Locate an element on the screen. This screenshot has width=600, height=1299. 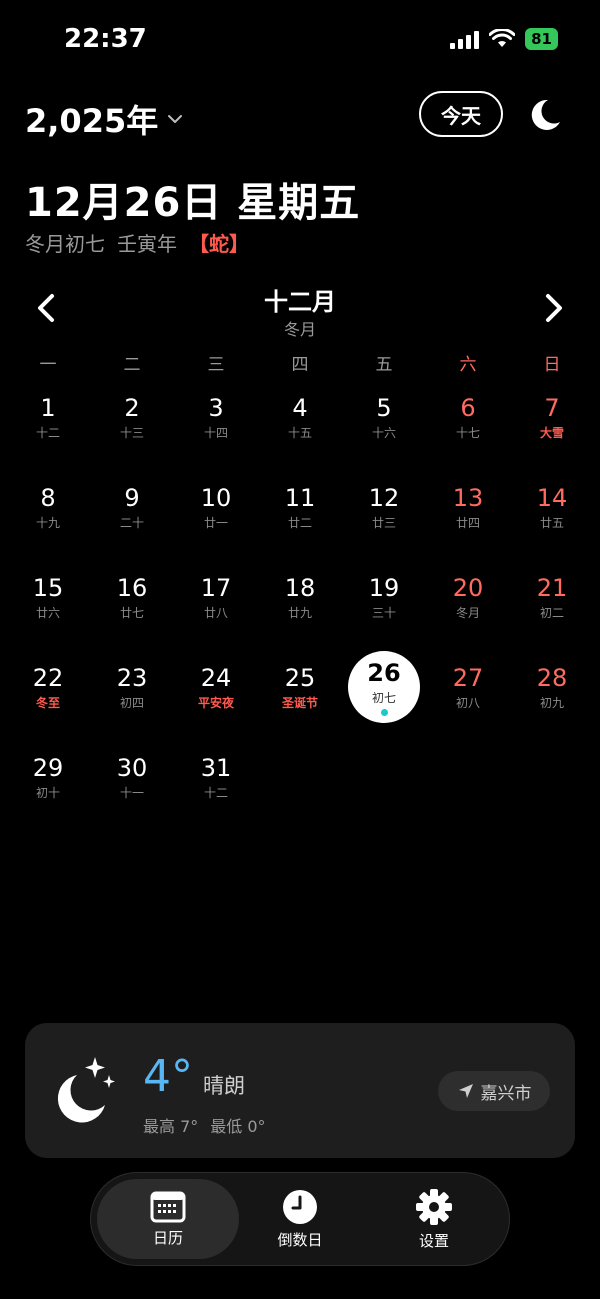
day-cell: 13 廿四 is located at coordinates (468, 507).